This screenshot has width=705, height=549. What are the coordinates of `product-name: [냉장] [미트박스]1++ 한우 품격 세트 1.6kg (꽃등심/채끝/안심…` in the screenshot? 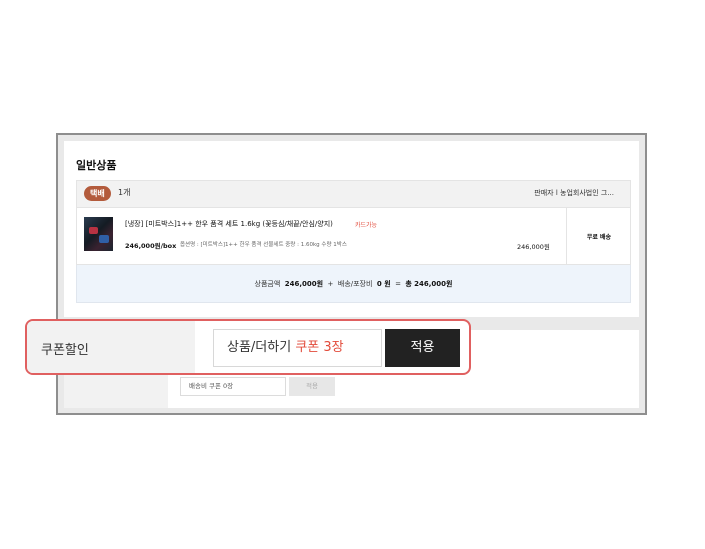 It's located at (229, 224).